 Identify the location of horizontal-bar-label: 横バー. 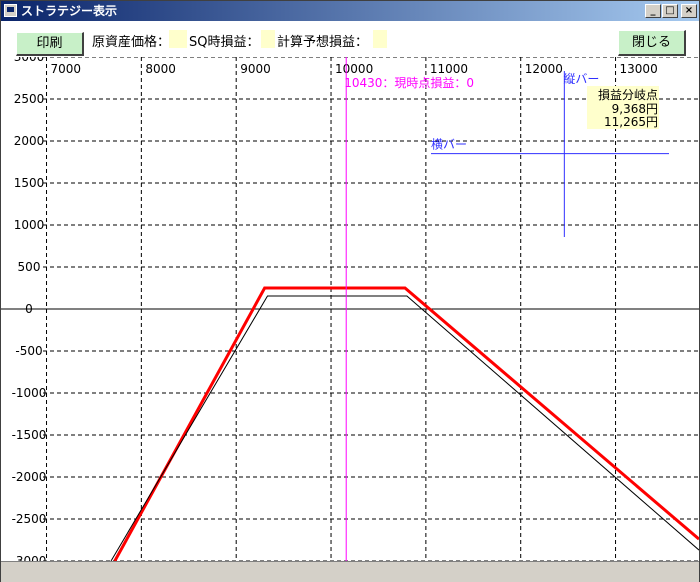
(449, 145).